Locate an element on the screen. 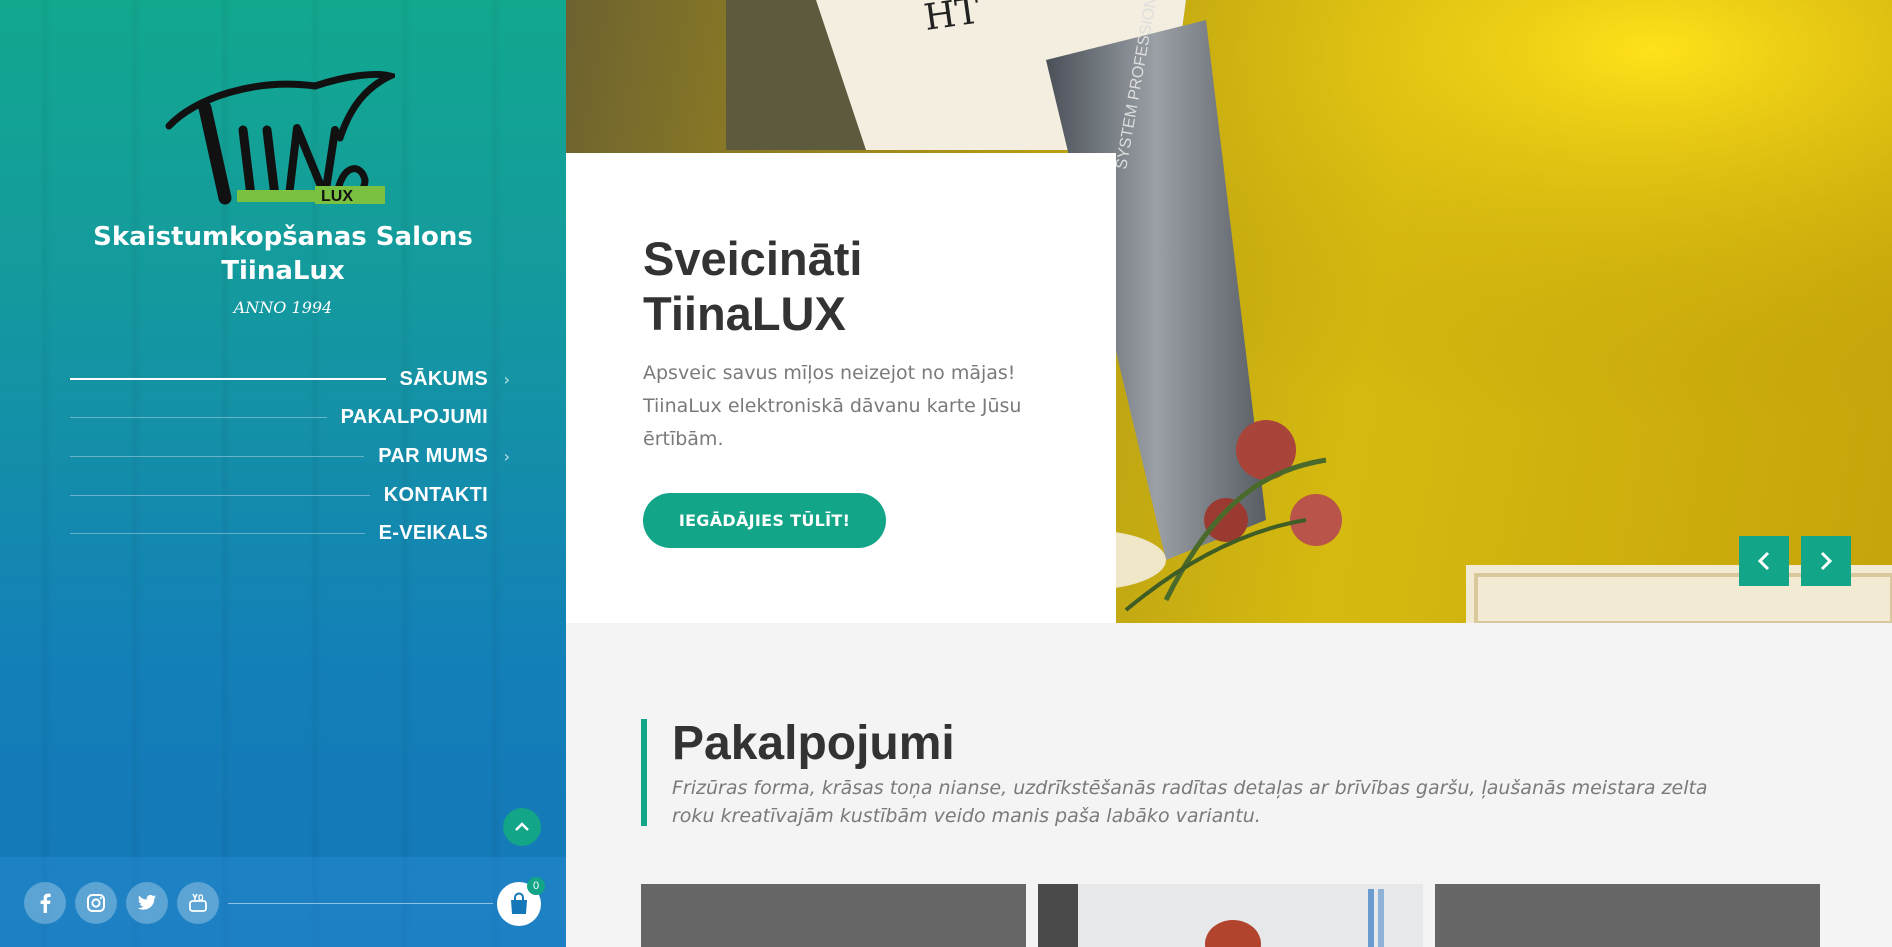 This screenshot has width=1892, height=947. logo-lux-text: LUX is located at coordinates (337, 196).